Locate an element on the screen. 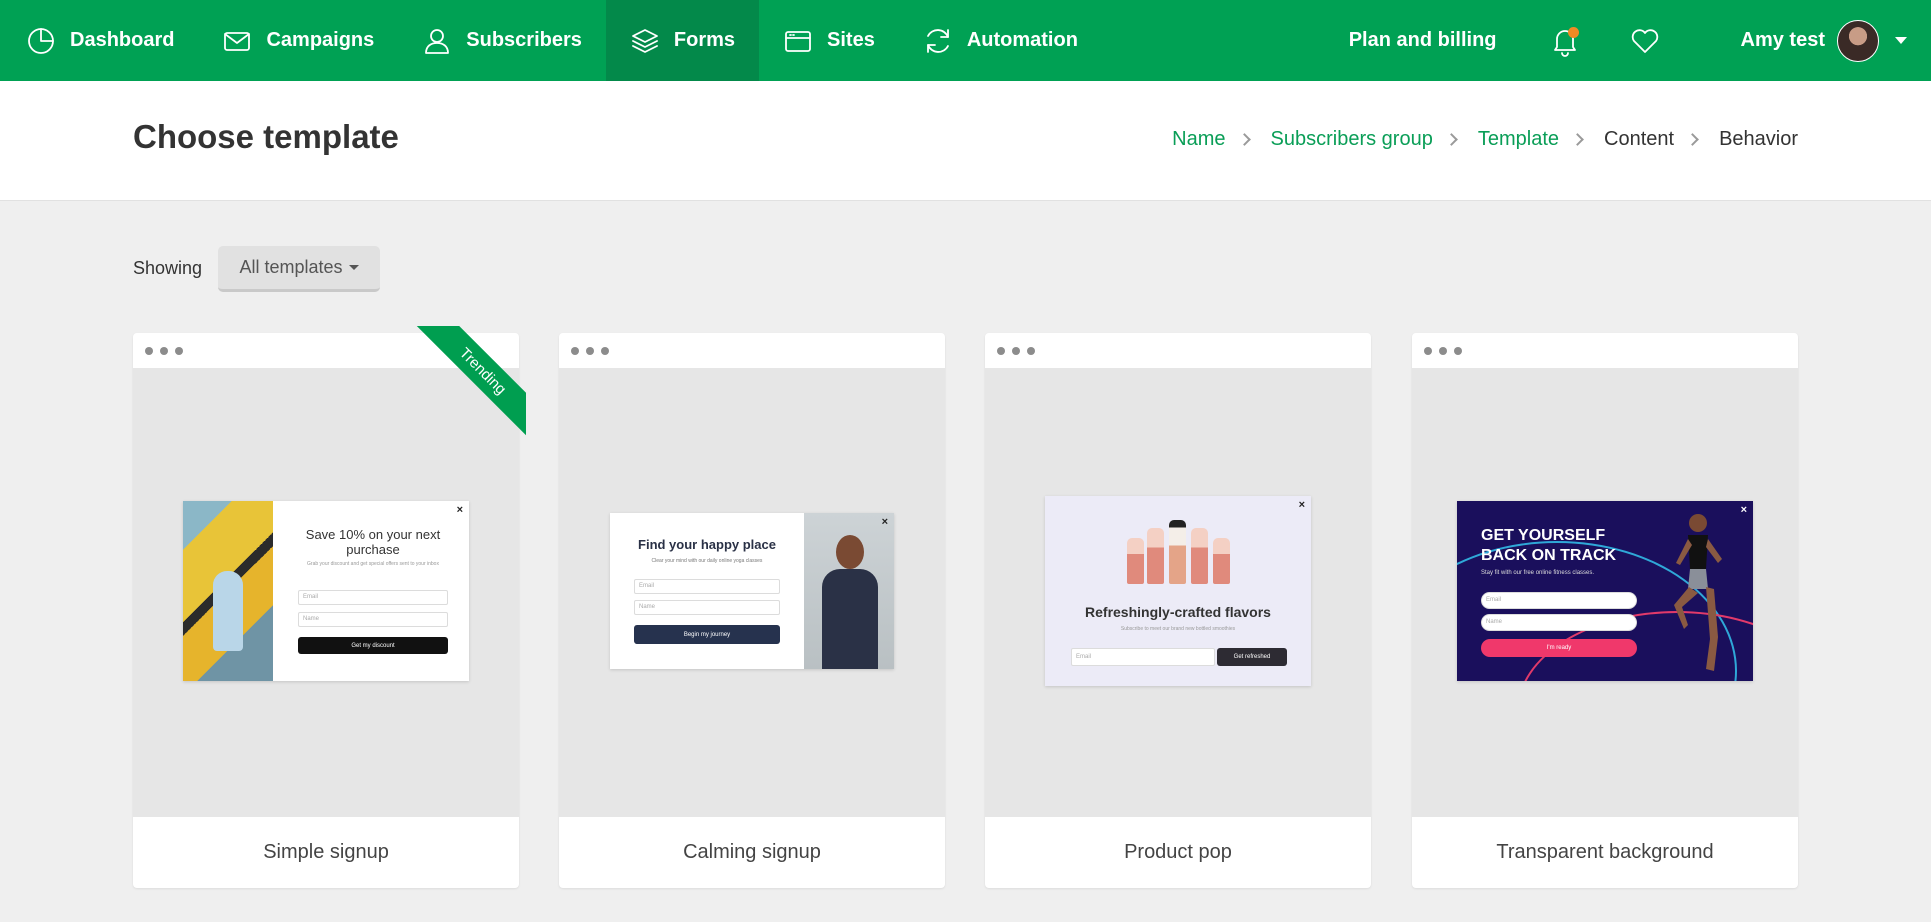 Image resolution: width=1931 pixels, height=922 pixels. popup-submit-button: Get my discount is located at coordinates (373, 645).